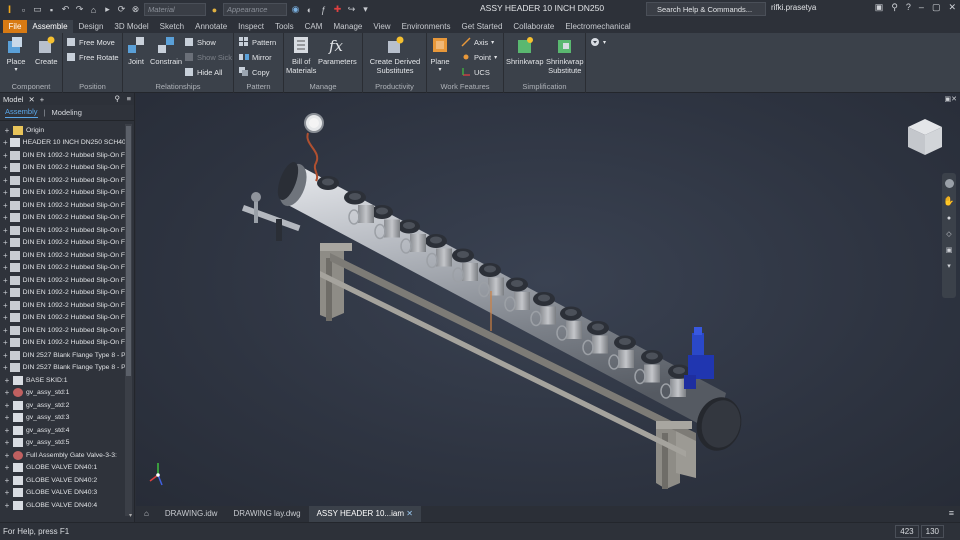  What do you see at coordinates (23, 9) in the screenshot?
I see `new-file-icon: ▫` at bounding box center [23, 9].